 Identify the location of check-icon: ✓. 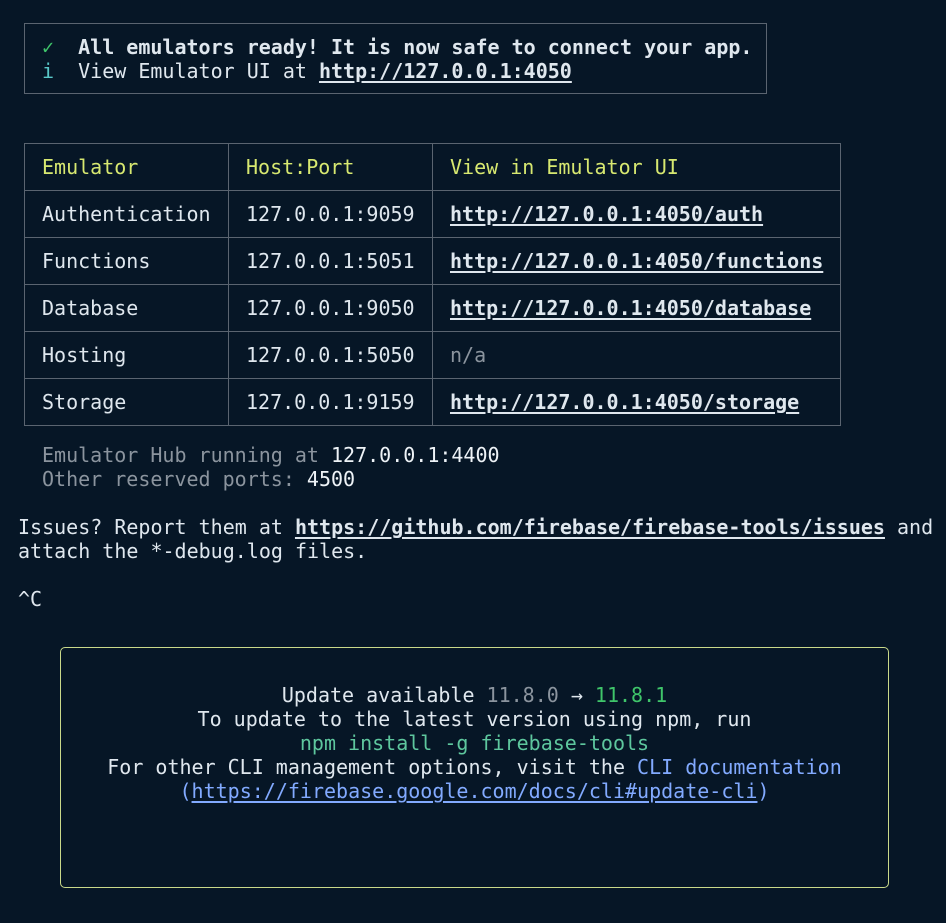
(48, 47).